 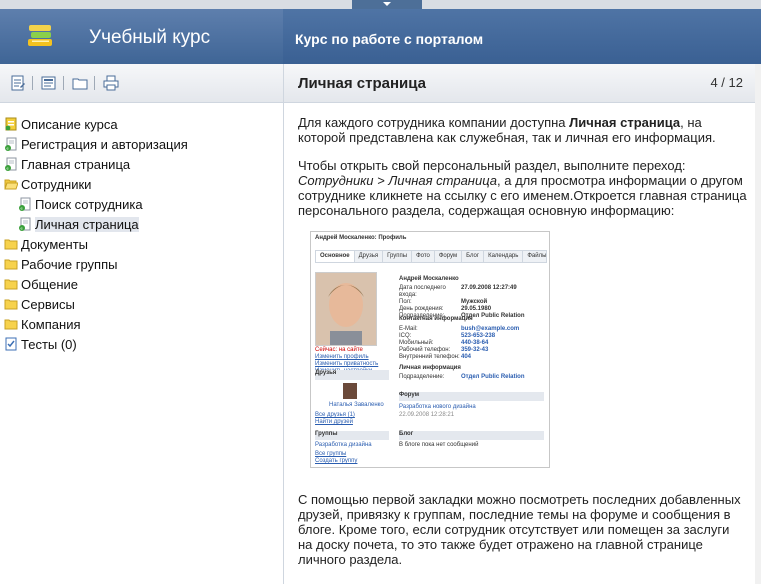 I want to click on personal-title: Личная информация, so click(x=430, y=368).